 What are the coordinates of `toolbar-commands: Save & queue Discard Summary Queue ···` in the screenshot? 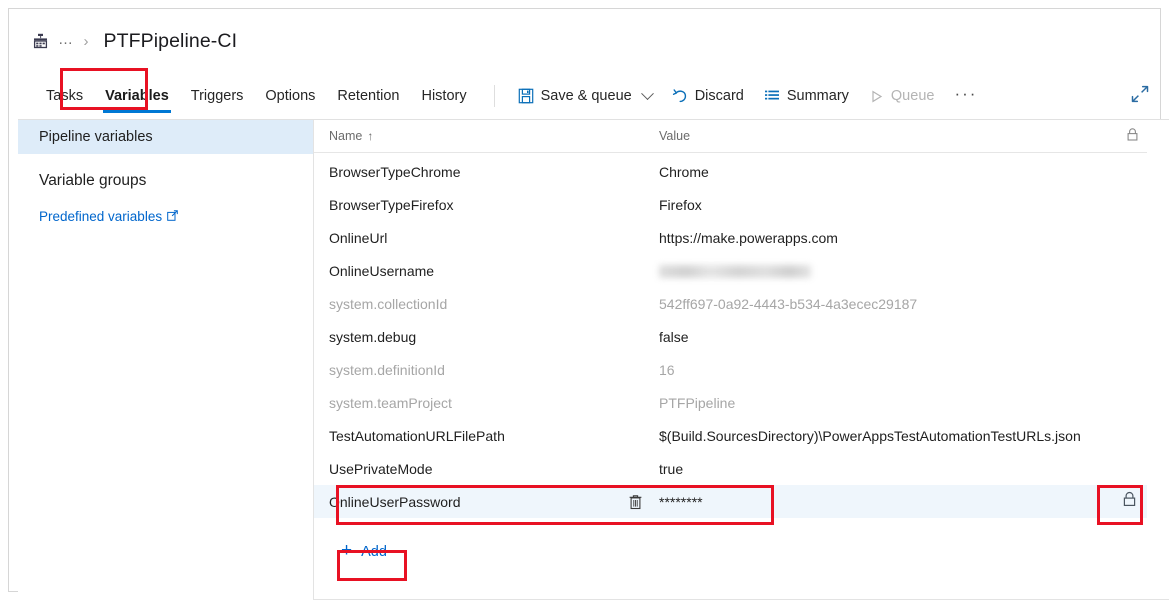 It's located at (748, 96).